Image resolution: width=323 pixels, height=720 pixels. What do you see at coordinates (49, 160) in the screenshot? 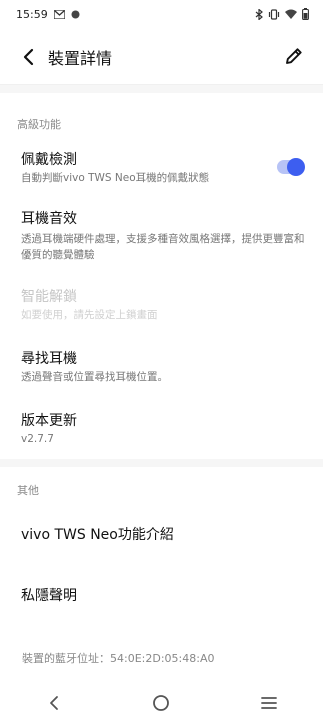
I see `item-title: 佩戴檢測` at bounding box center [49, 160].